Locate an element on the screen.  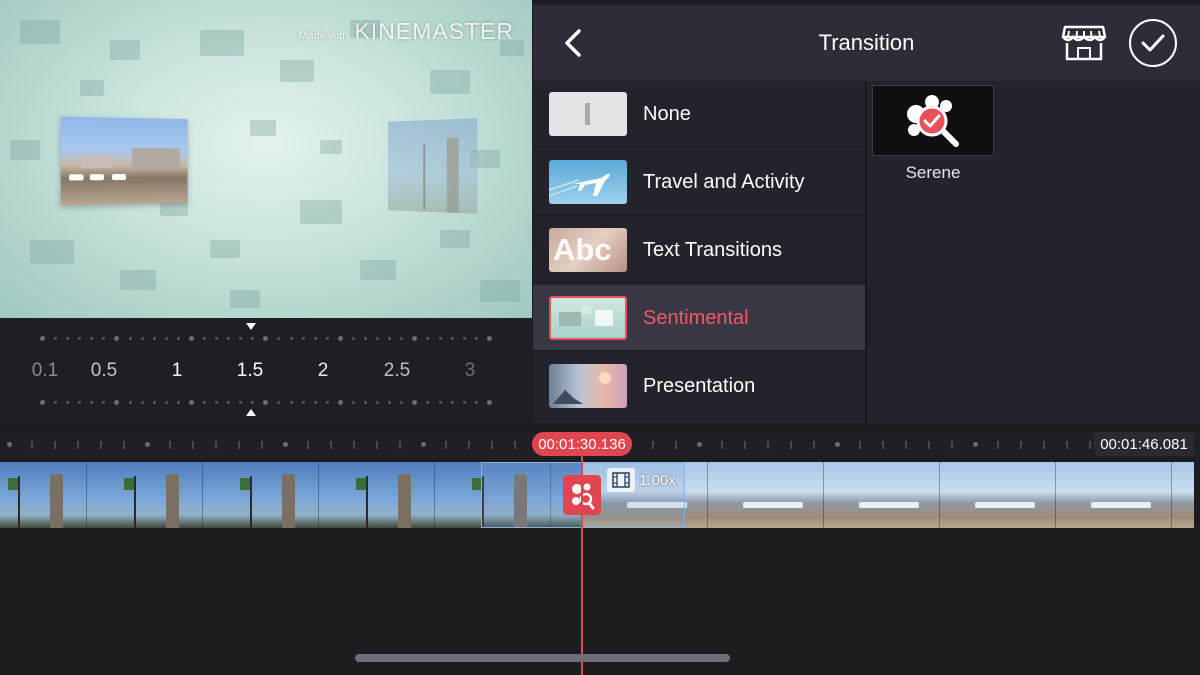
film-clip-badge is located at coordinates (621, 480).